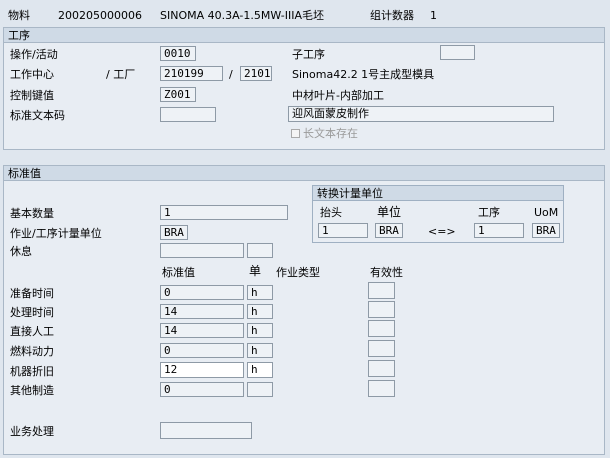 Image resolution: width=610 pixels, height=458 pixels. Describe the element at coordinates (260, 350) in the screenshot. I see `row-energy-unit: h` at that location.